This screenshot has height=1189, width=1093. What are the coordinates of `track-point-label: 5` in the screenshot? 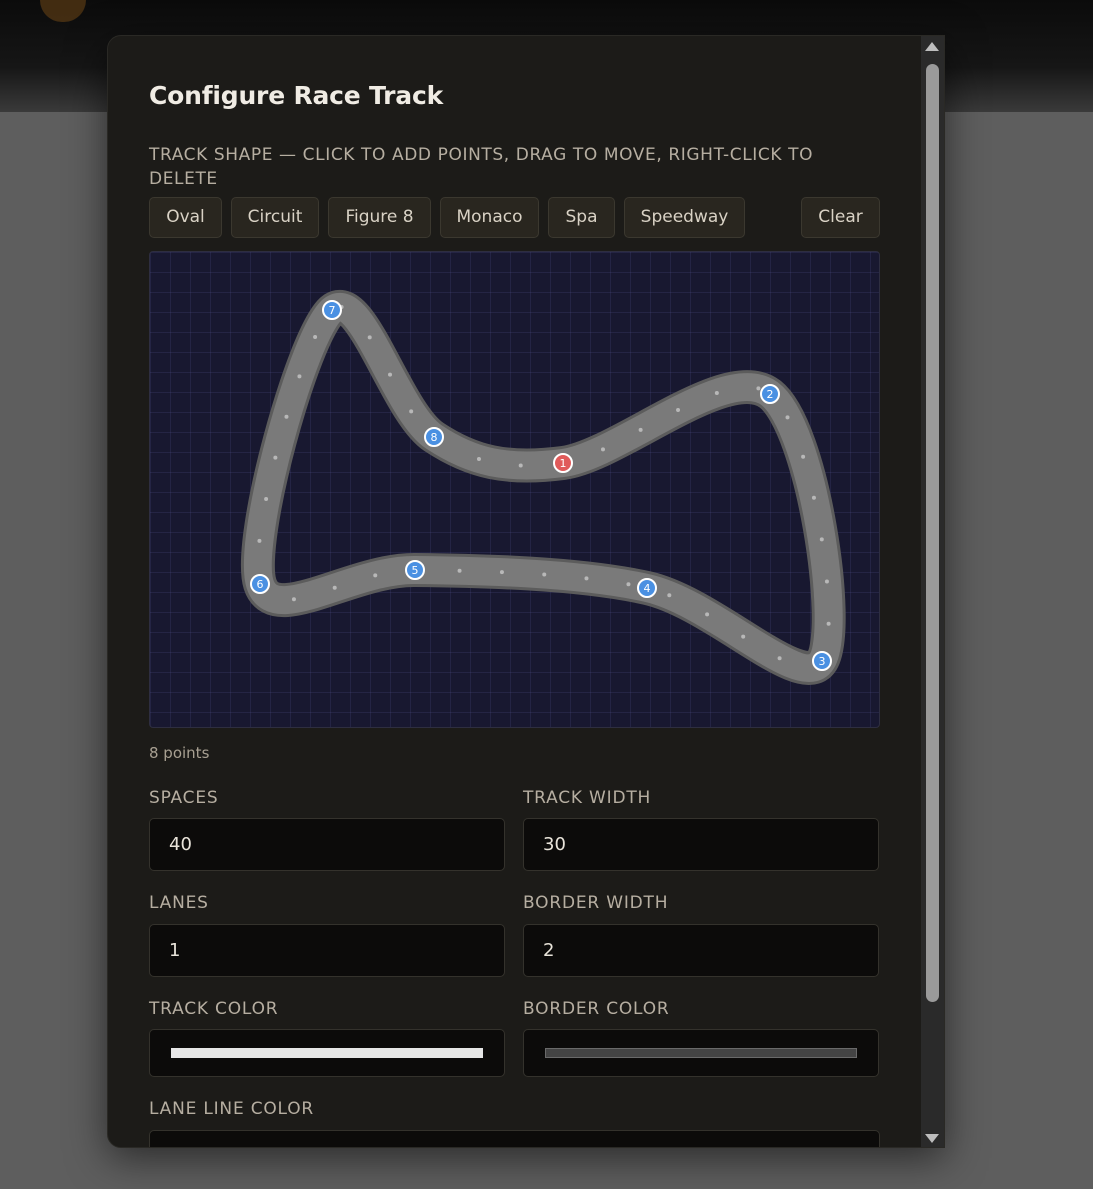 It's located at (415, 570).